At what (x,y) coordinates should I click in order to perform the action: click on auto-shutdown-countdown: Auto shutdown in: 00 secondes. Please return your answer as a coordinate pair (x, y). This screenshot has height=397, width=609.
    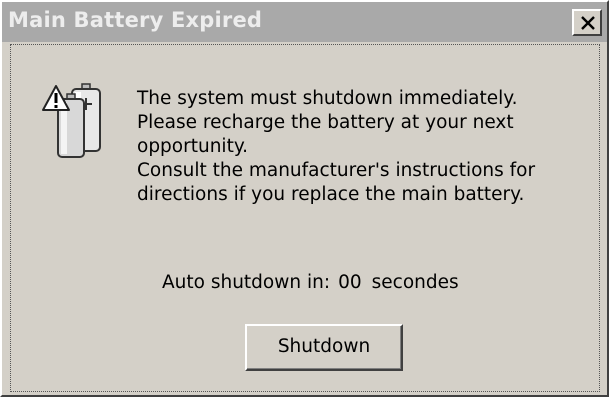
    Looking at the image, I should click on (310, 282).